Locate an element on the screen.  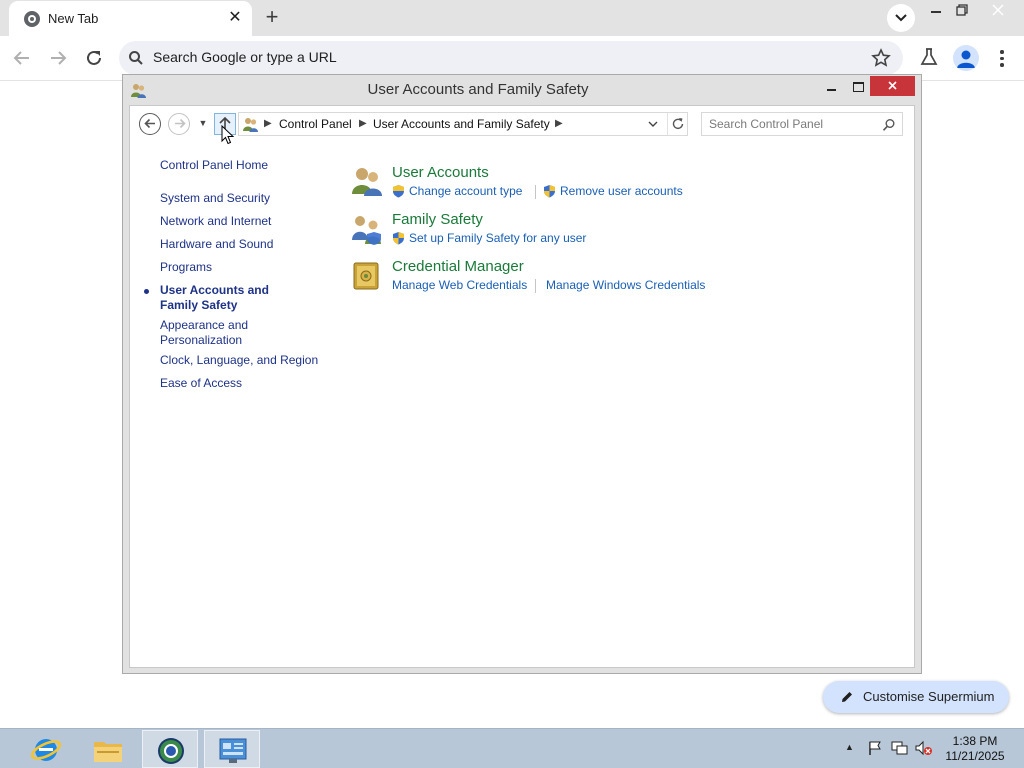
action-center-flag-icon is located at coordinates (875, 748).